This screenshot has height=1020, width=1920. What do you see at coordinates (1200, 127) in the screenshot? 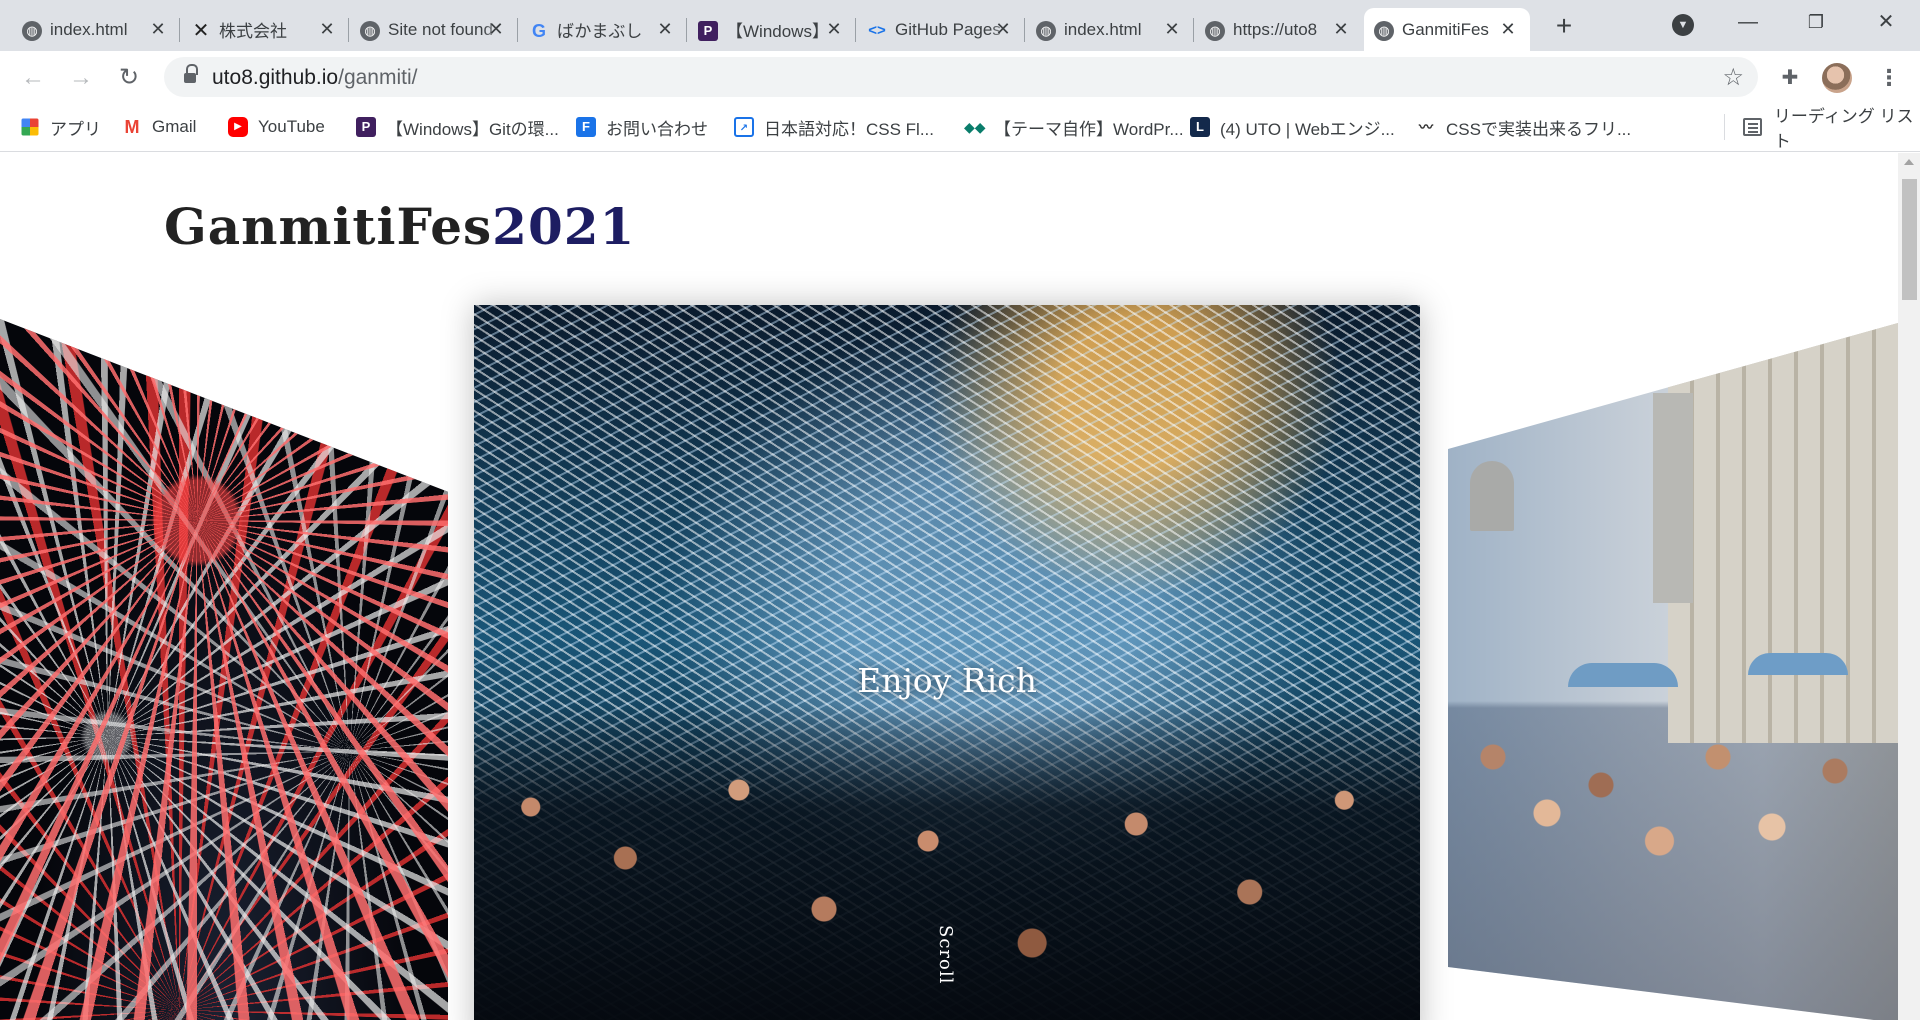
I see `l-logo-icon: L` at bounding box center [1200, 127].